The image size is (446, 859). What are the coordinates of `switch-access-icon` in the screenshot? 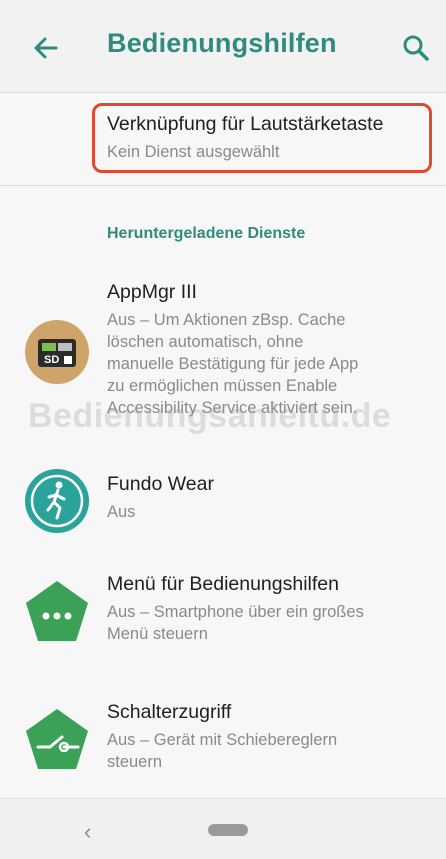 It's located at (57, 742).